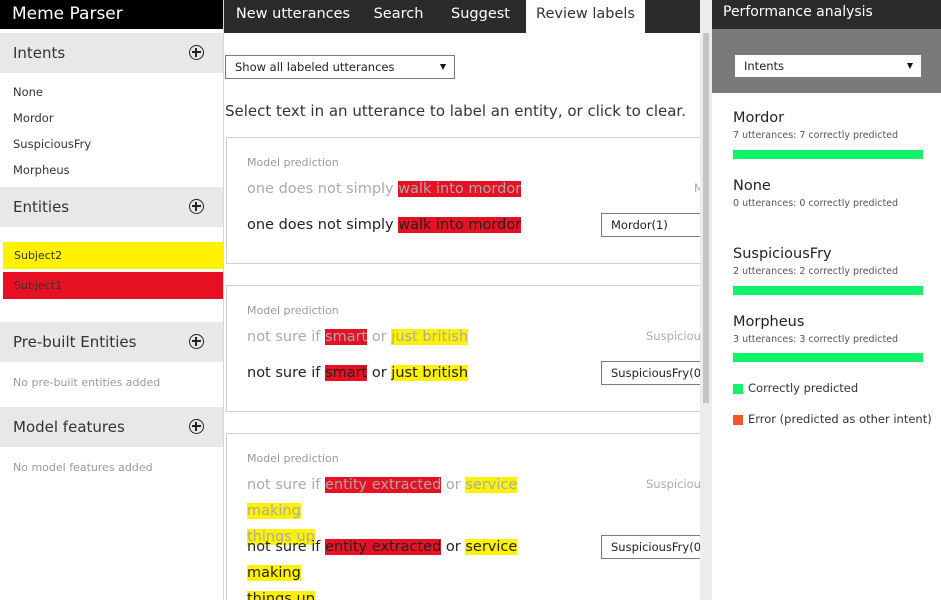 The height and width of the screenshot is (600, 941). What do you see at coordinates (706, 218) in the screenshot?
I see `scrollbar-thumb` at bounding box center [706, 218].